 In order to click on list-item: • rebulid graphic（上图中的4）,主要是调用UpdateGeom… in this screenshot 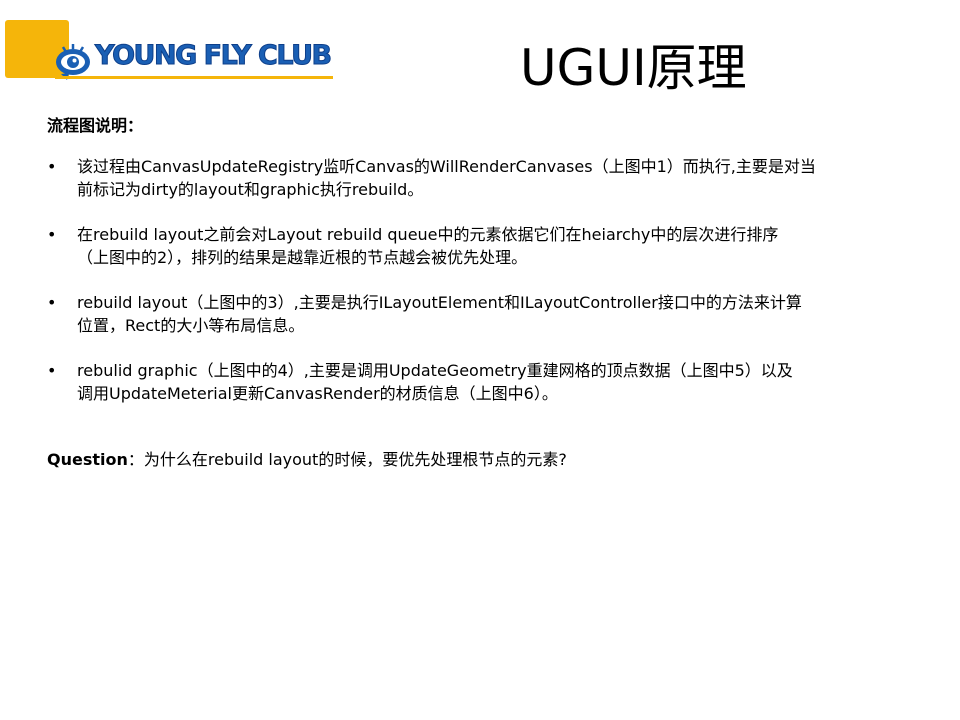, I will do `click(487, 382)`.